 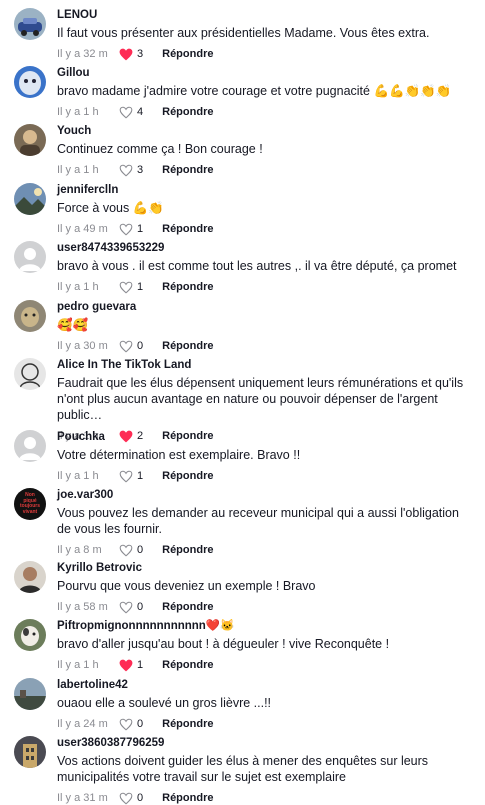 What do you see at coordinates (266, 54) in the screenshot?
I see `comment-meta: Il y a 32 m 3 Répondre` at bounding box center [266, 54].